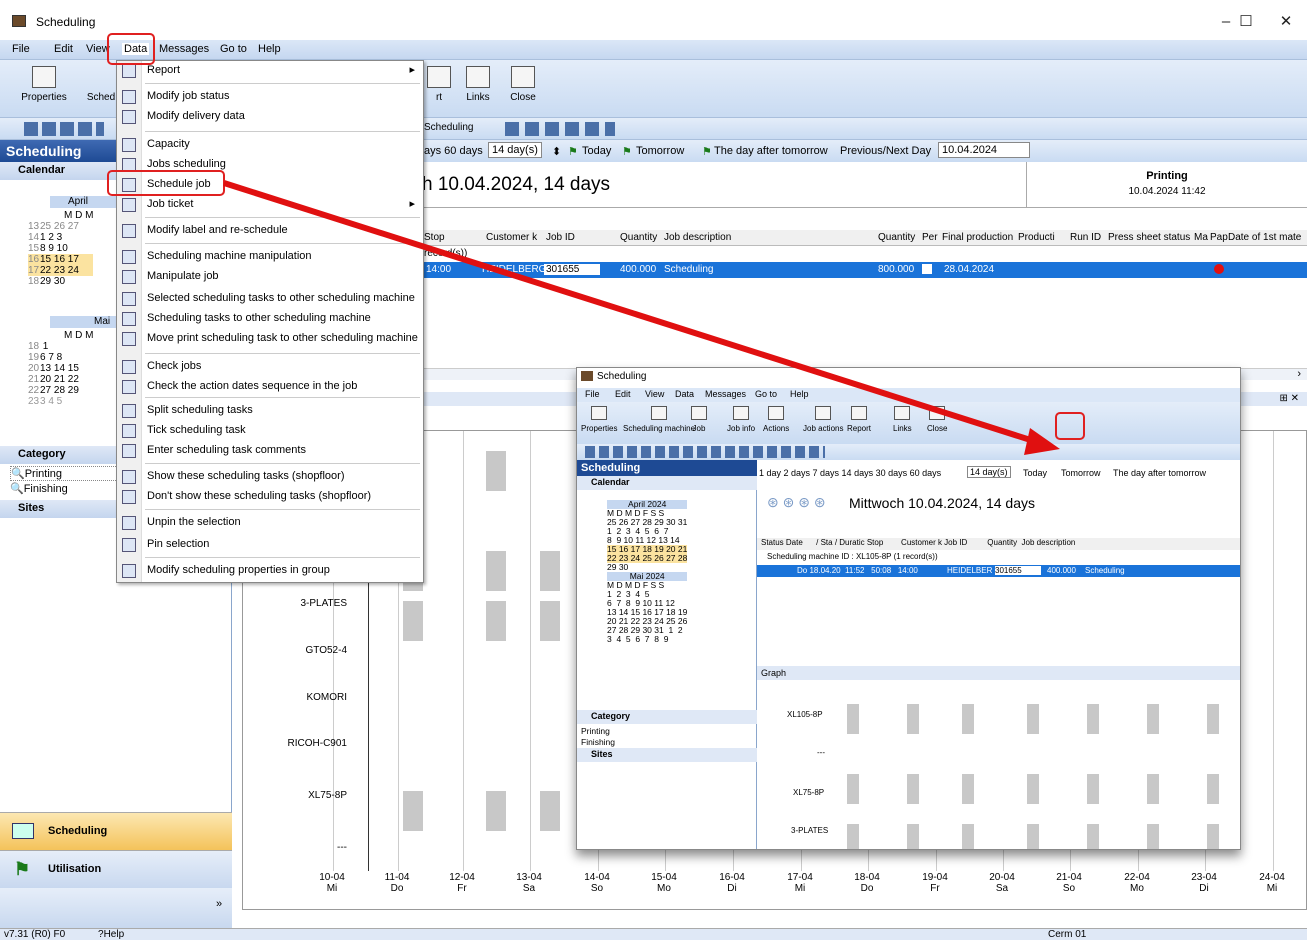 The height and width of the screenshot is (940, 1307). What do you see at coordinates (270, 451) in the screenshot?
I see `menu-item: Enter scheduling task comments` at bounding box center [270, 451].